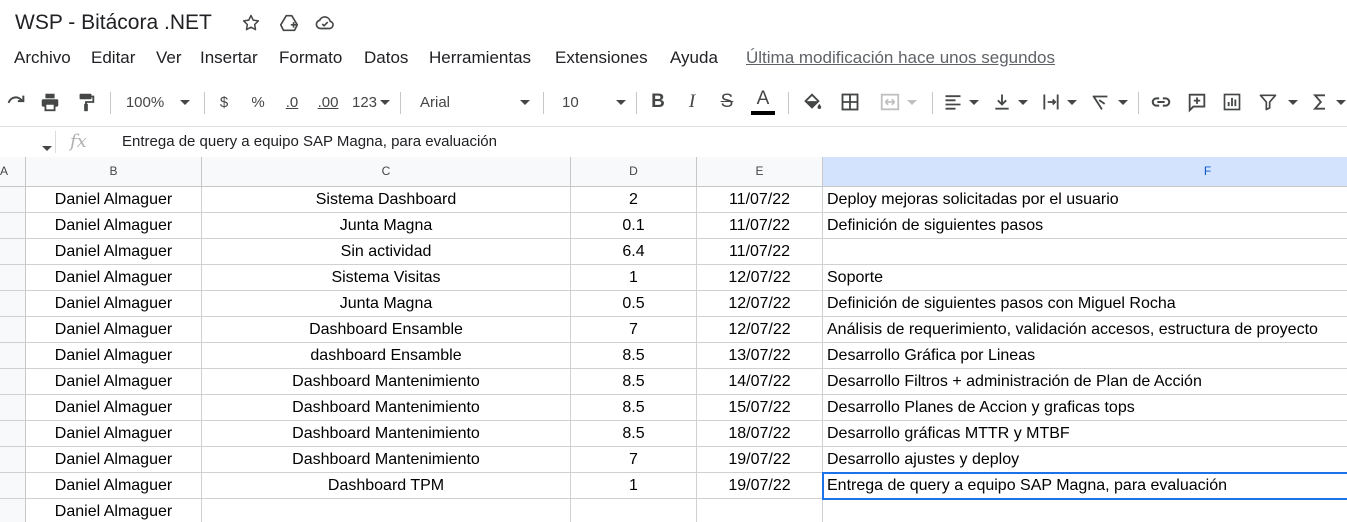  I want to click on print-icon, so click(50, 102).